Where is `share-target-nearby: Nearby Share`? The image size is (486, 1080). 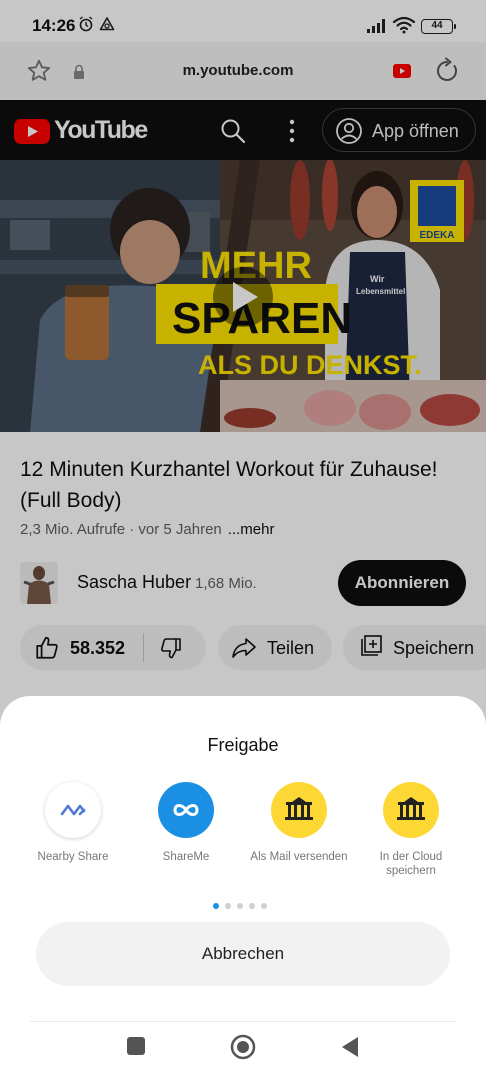 share-target-nearby: Nearby Share is located at coordinates (73, 823).